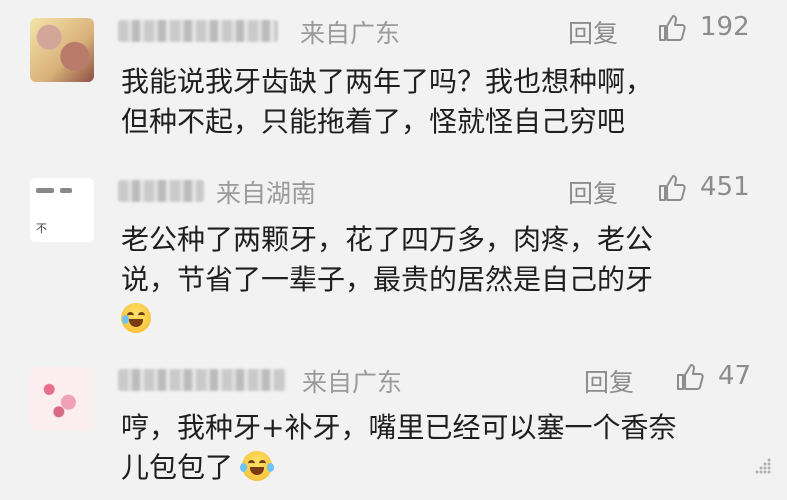  Describe the element at coordinates (136, 318) in the screenshot. I see `crying-laughing-emoji` at that location.